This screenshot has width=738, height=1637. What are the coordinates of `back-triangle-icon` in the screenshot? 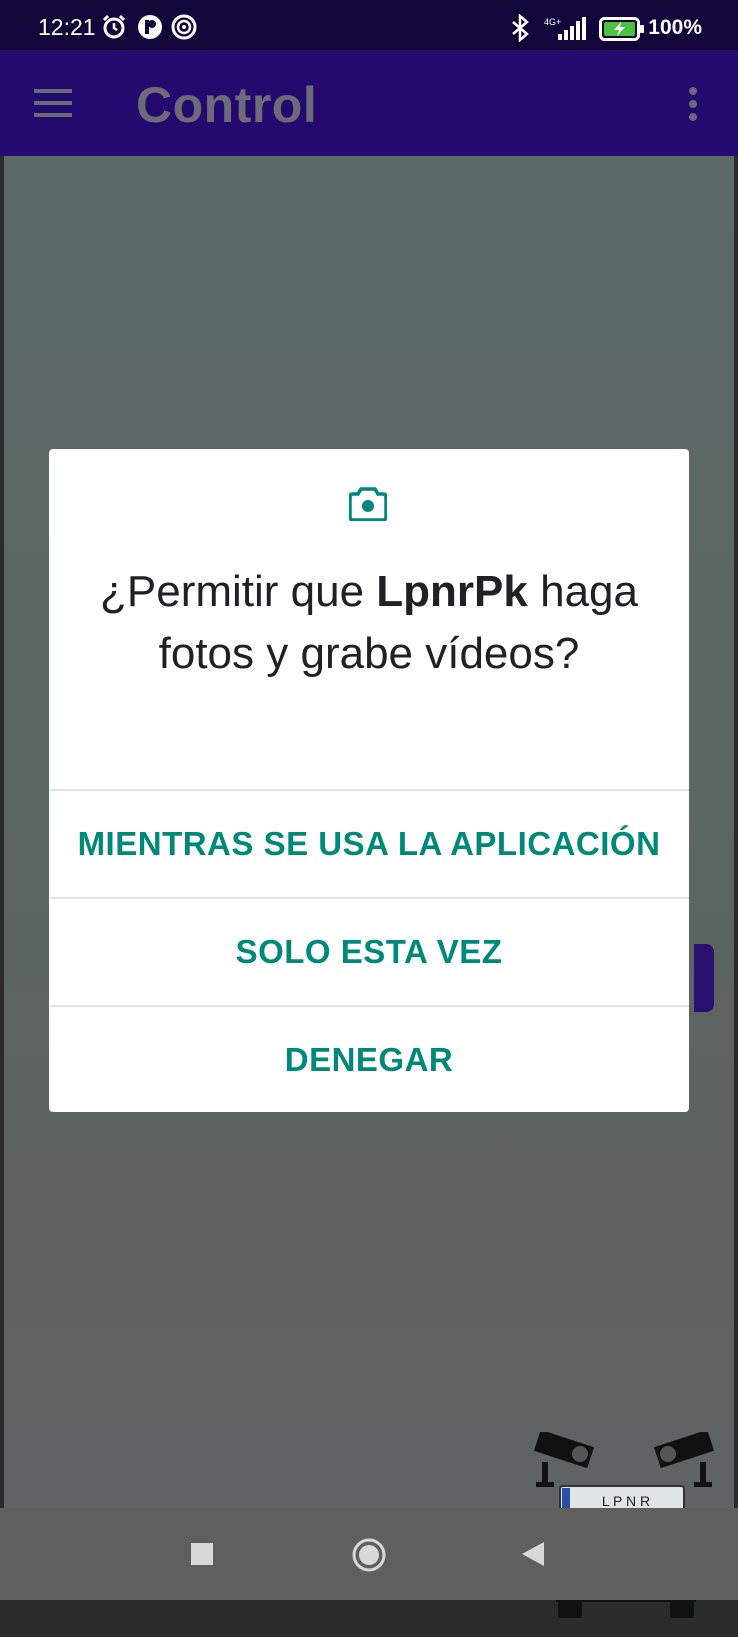 It's located at (533, 1556).